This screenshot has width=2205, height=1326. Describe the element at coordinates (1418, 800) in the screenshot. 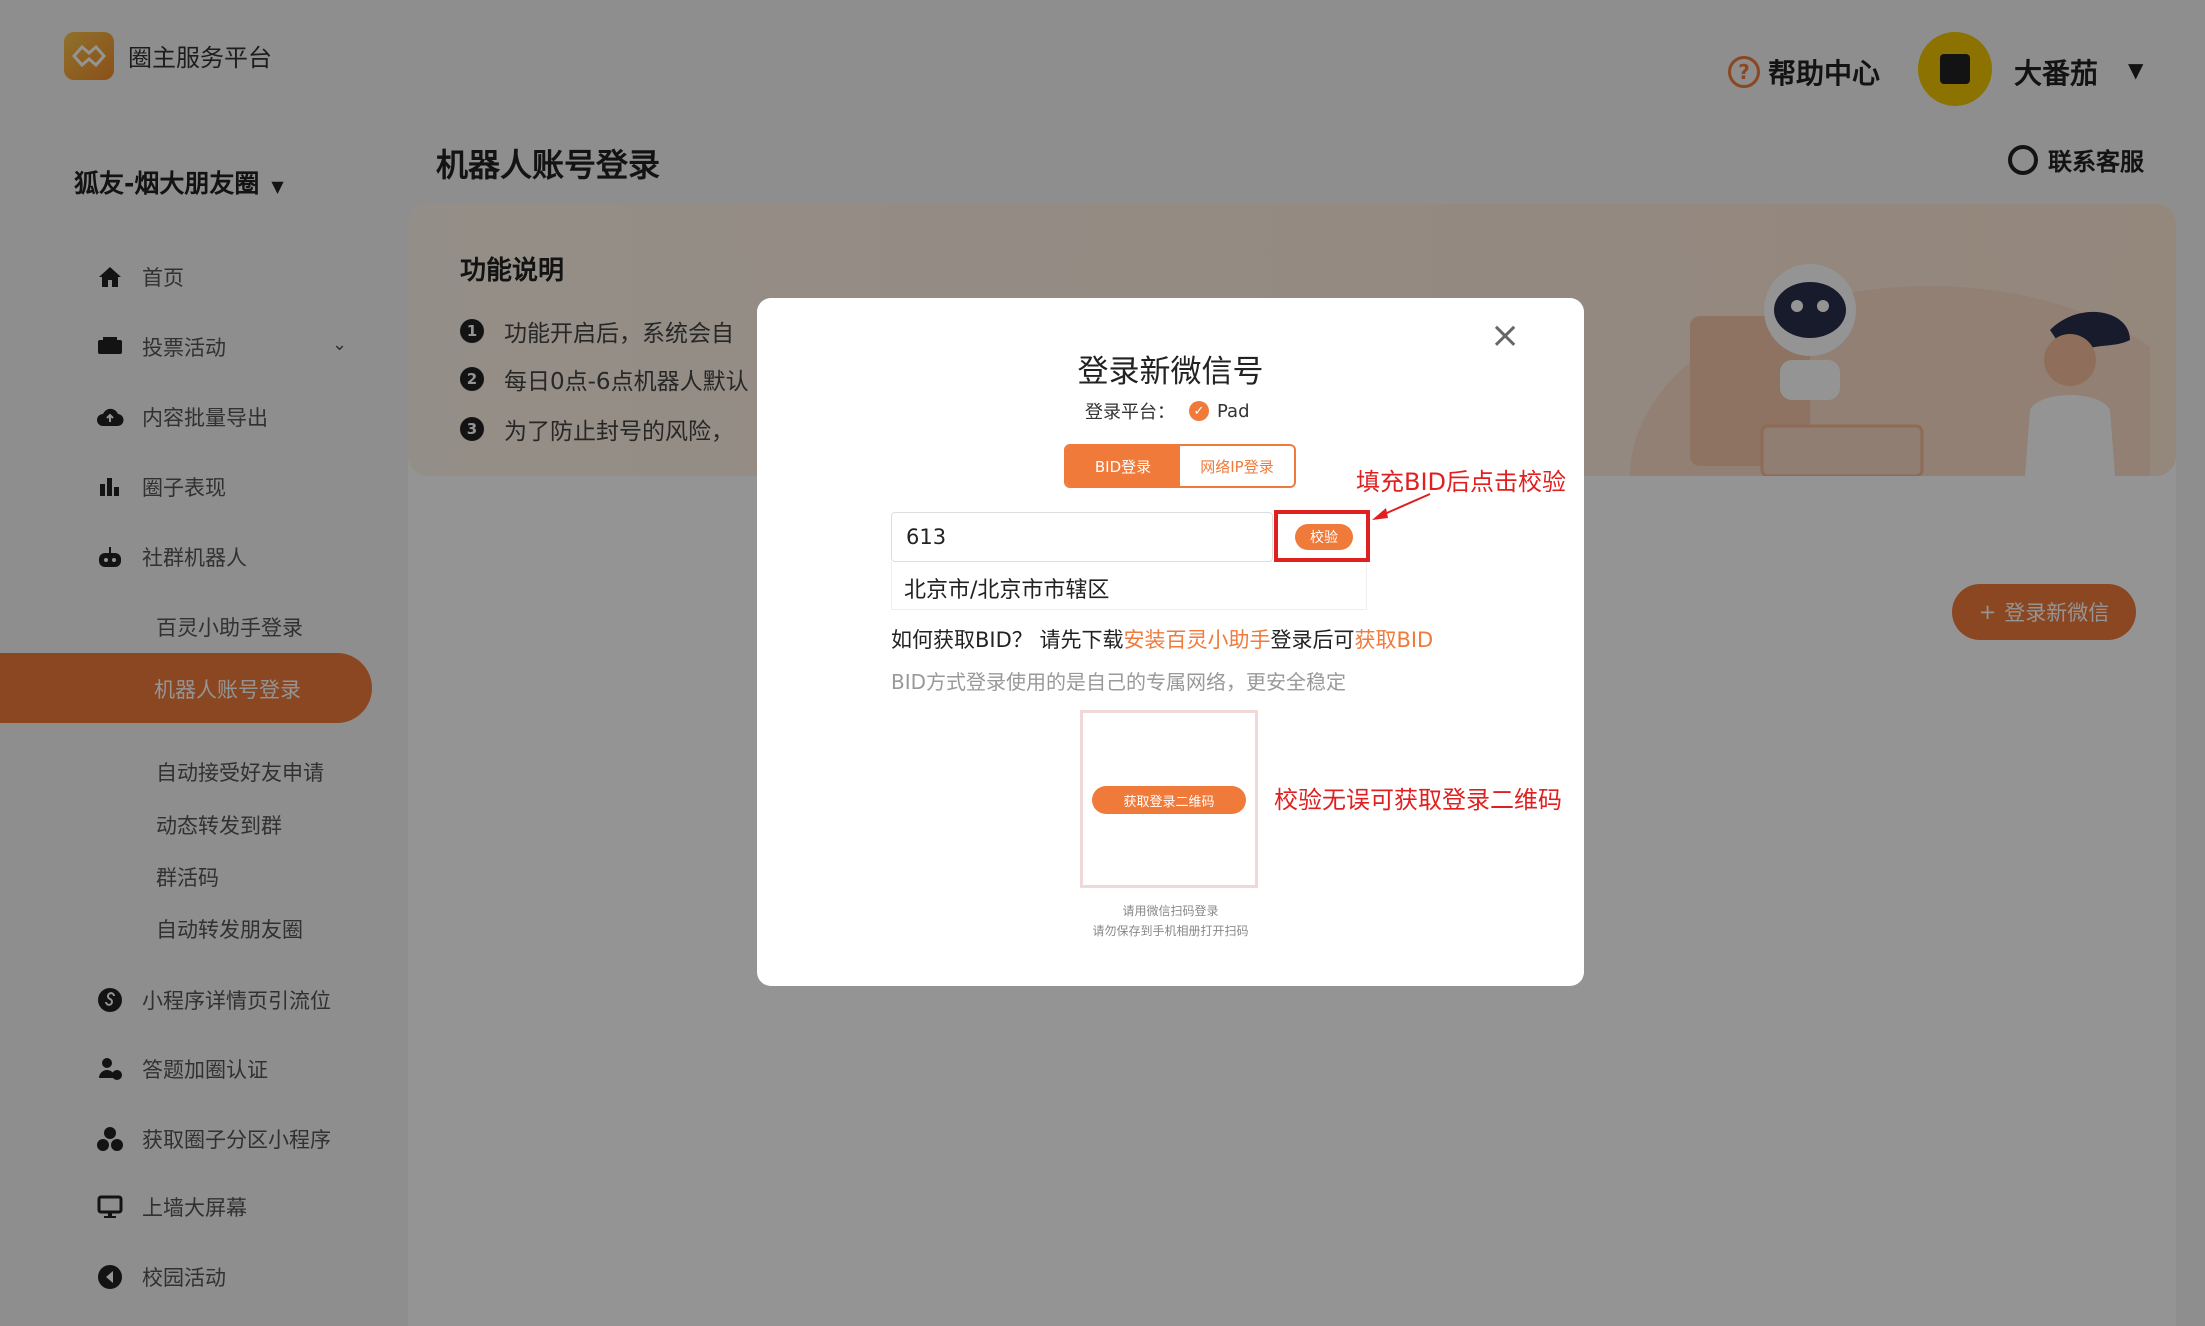

I see `annotation-qr-hint: 校验无误可获取登录二维码` at that location.